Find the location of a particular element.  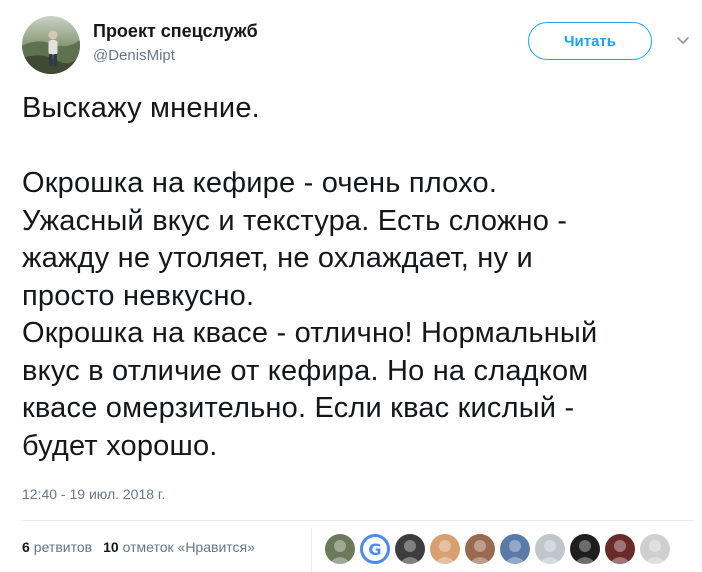

chevron-down-icon is located at coordinates (683, 40).